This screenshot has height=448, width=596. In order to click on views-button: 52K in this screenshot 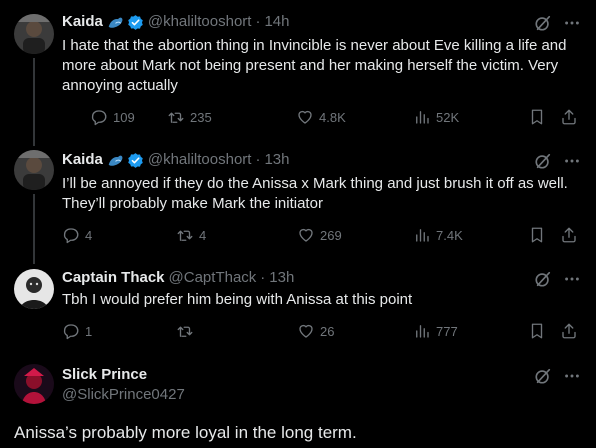, I will do `click(436, 117)`.